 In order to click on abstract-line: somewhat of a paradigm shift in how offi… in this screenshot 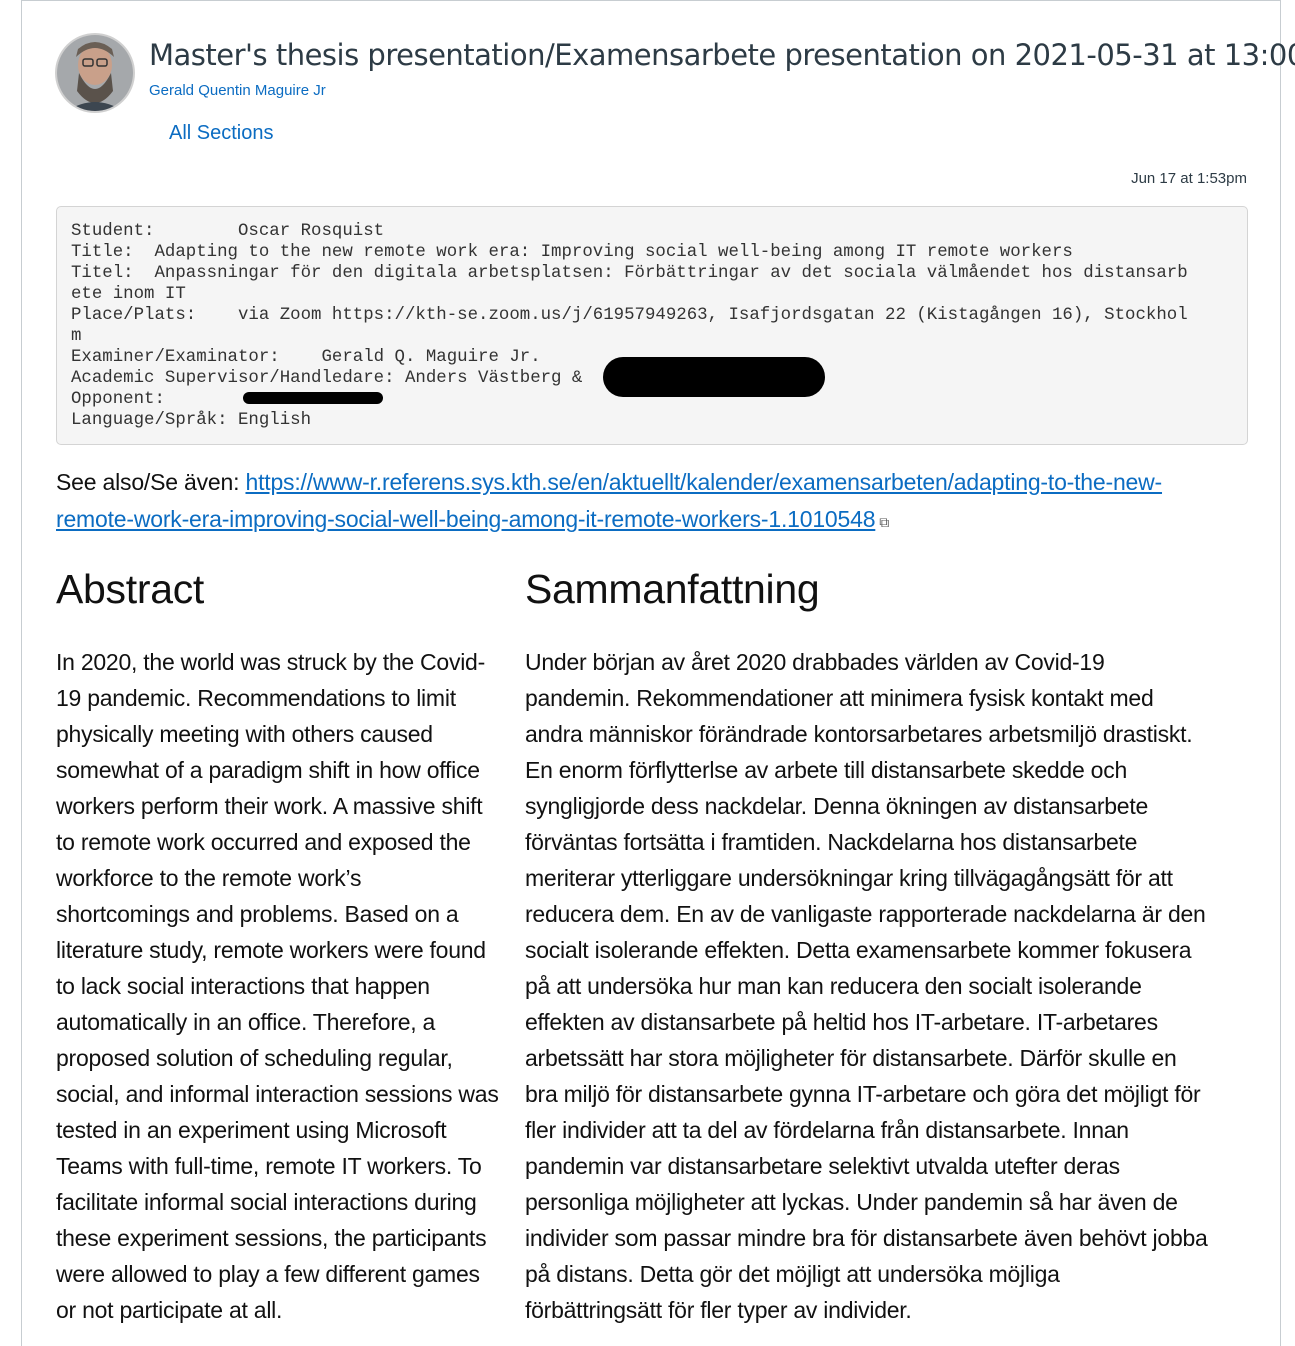, I will do `click(268, 770)`.